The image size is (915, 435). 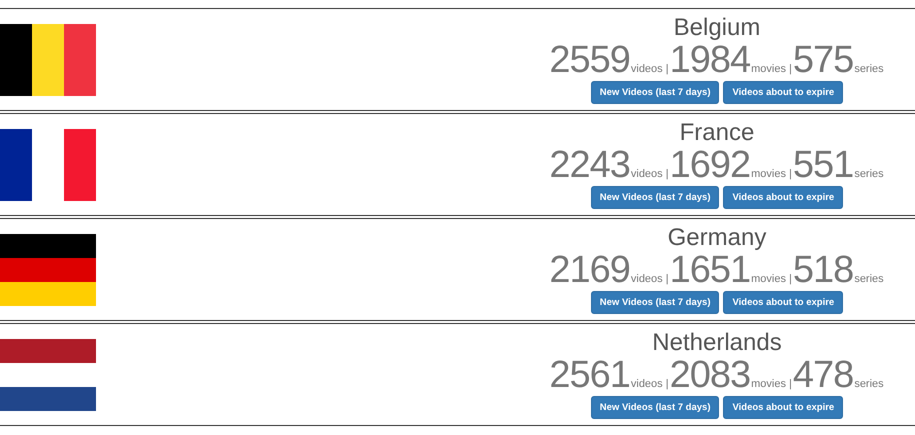 I want to click on count-value: 2243, so click(x=589, y=165).